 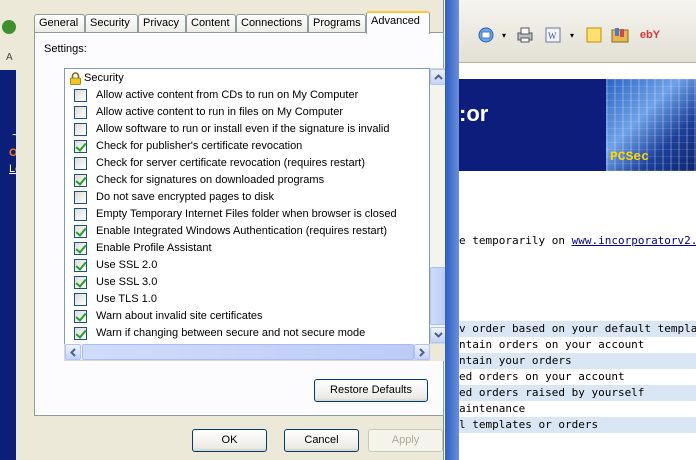 I want to click on scroll-down-button, so click(x=438, y=335).